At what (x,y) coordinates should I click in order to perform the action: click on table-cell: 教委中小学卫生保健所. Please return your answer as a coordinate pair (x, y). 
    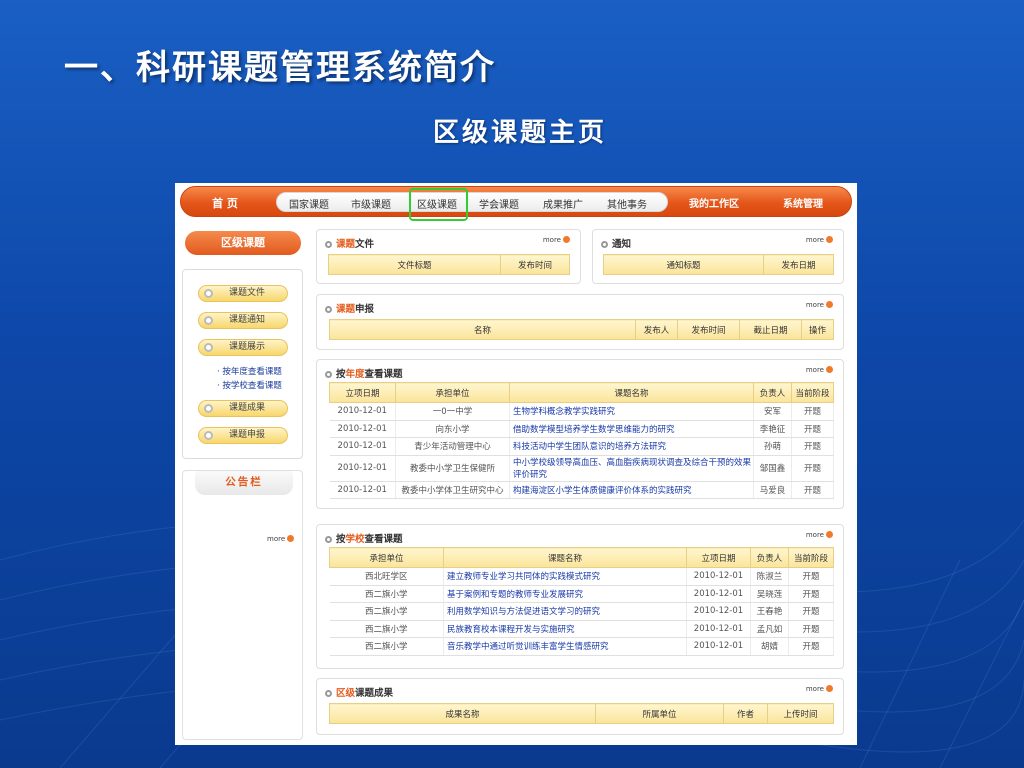
    Looking at the image, I should click on (452, 468).